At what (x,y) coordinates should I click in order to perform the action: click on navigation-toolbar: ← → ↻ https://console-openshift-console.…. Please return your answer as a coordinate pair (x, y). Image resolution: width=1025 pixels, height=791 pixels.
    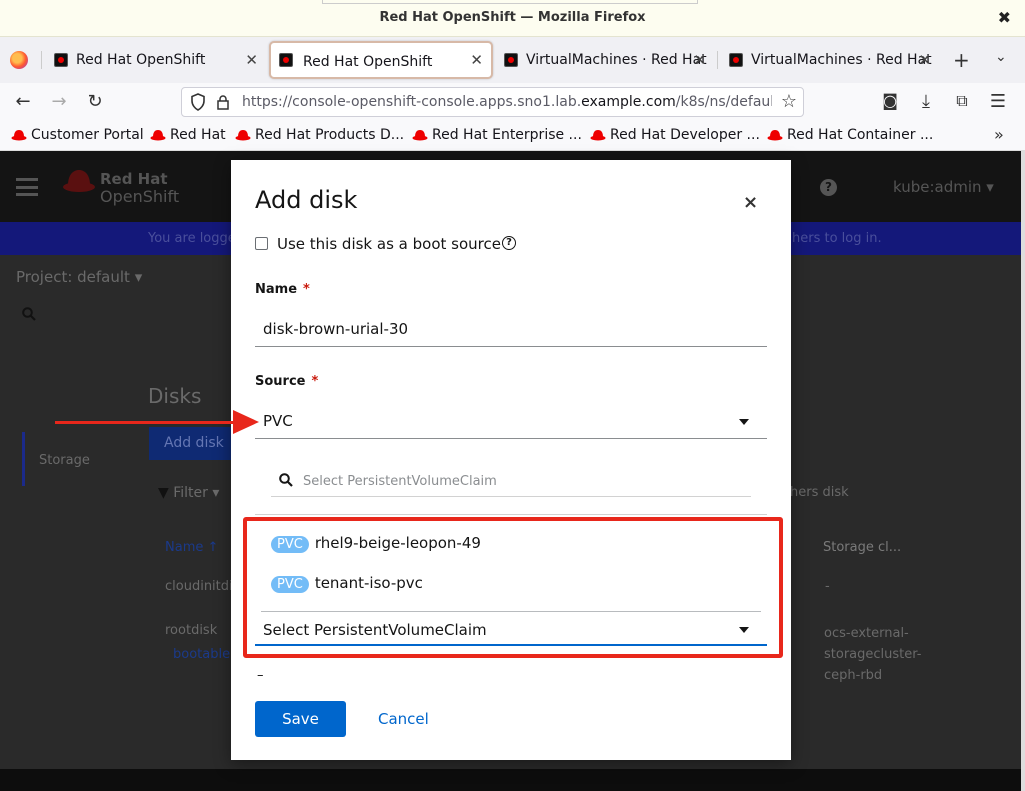
    Looking at the image, I should click on (512, 102).